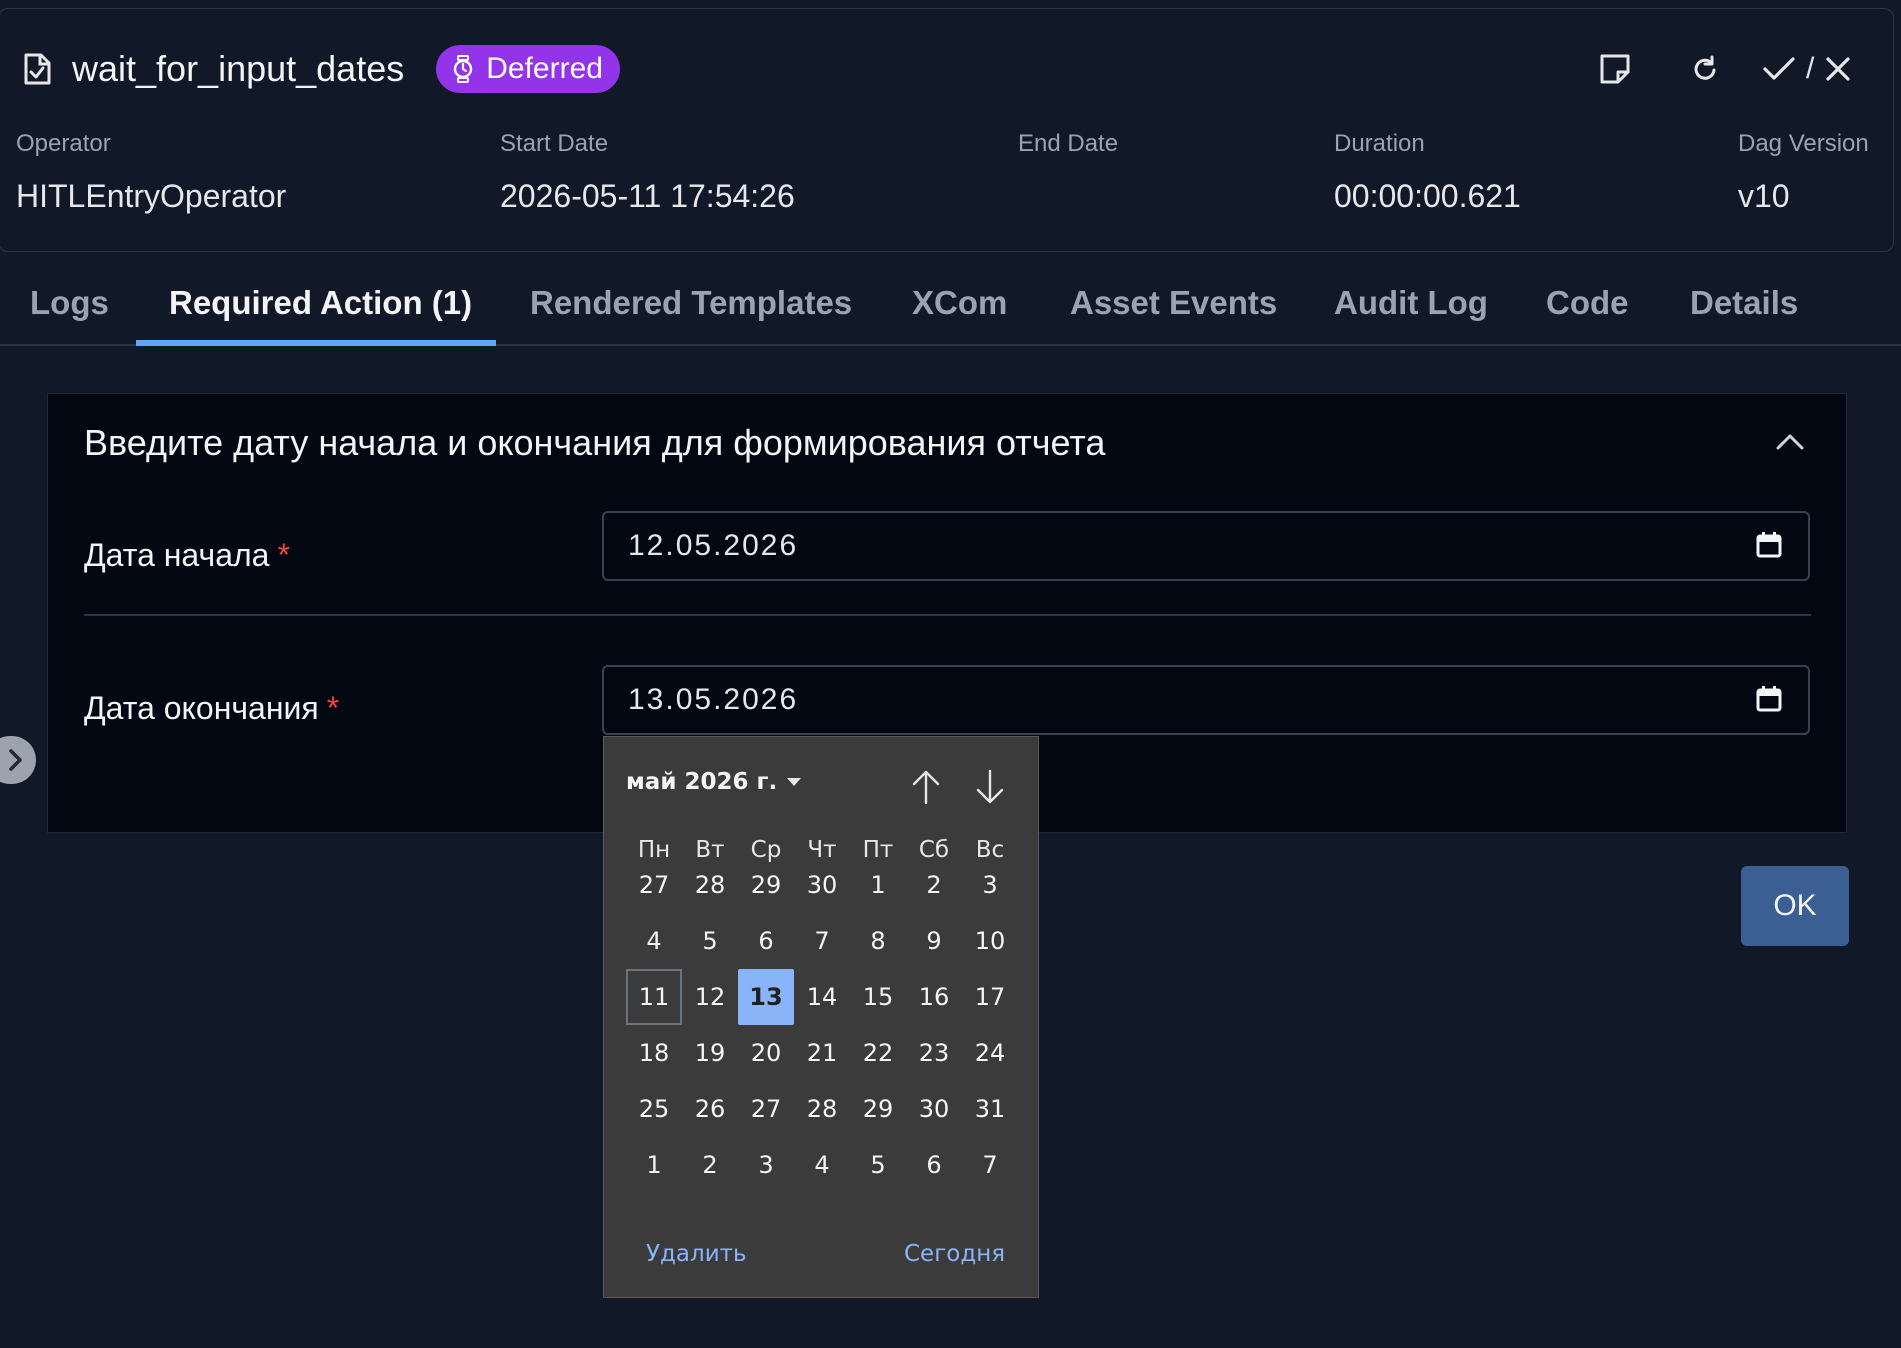 Image resolution: width=1901 pixels, height=1348 pixels. I want to click on chevron-up-icon, so click(1790, 442).